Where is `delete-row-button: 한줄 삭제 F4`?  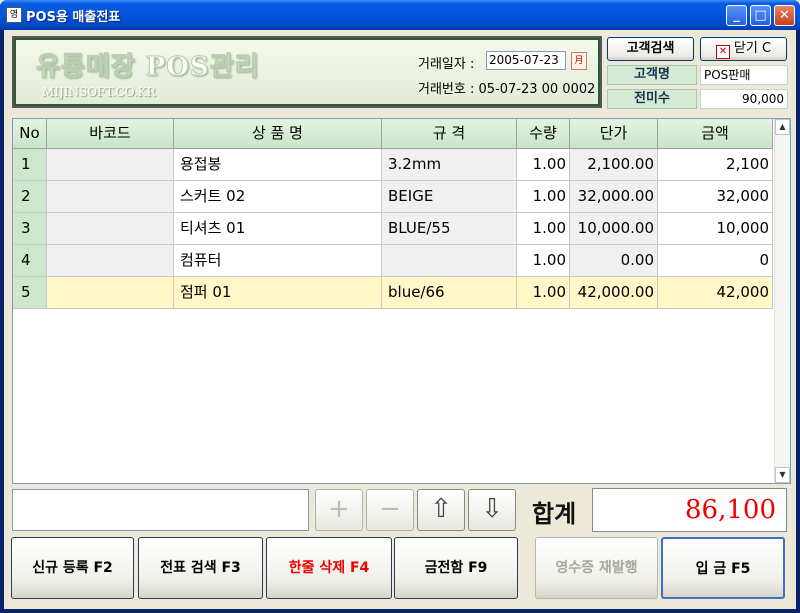
delete-row-button: 한줄 삭제 F4 is located at coordinates (329, 568).